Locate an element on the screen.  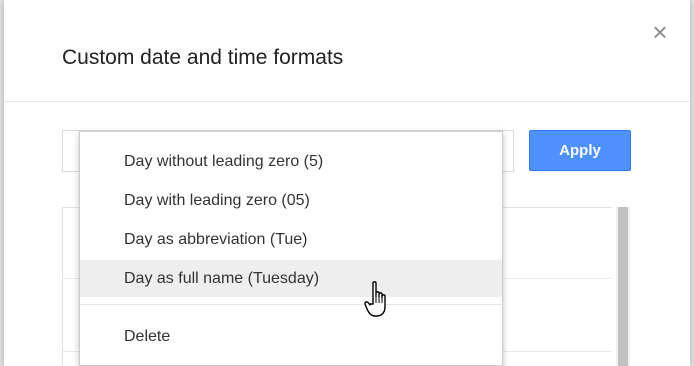
scrollbar-thumb is located at coordinates (623, 286).